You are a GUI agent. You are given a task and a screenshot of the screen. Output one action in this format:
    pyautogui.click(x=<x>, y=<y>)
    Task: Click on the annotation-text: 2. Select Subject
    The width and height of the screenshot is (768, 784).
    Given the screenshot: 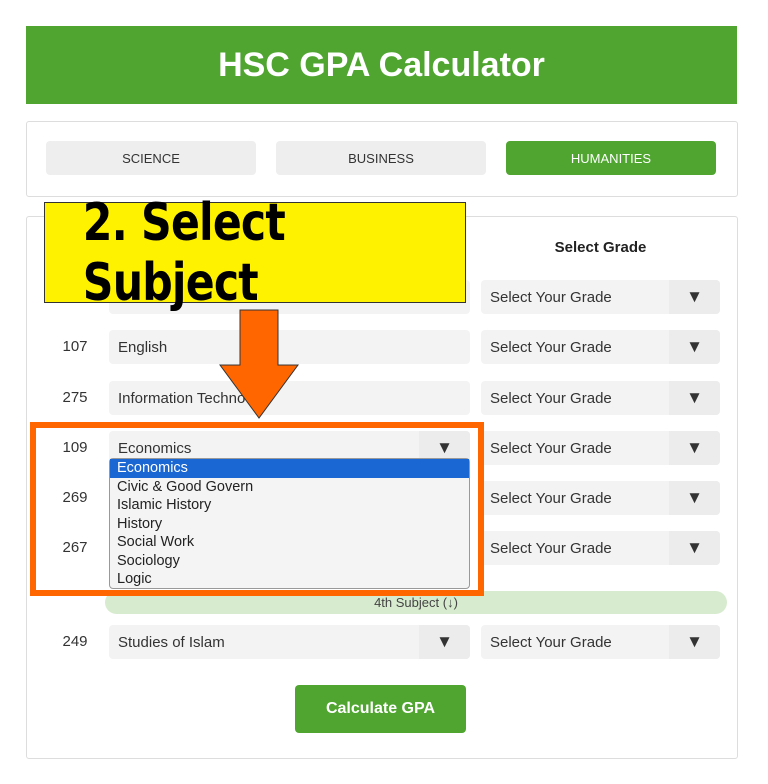 What is the action you would take?
    pyautogui.click(x=184, y=252)
    